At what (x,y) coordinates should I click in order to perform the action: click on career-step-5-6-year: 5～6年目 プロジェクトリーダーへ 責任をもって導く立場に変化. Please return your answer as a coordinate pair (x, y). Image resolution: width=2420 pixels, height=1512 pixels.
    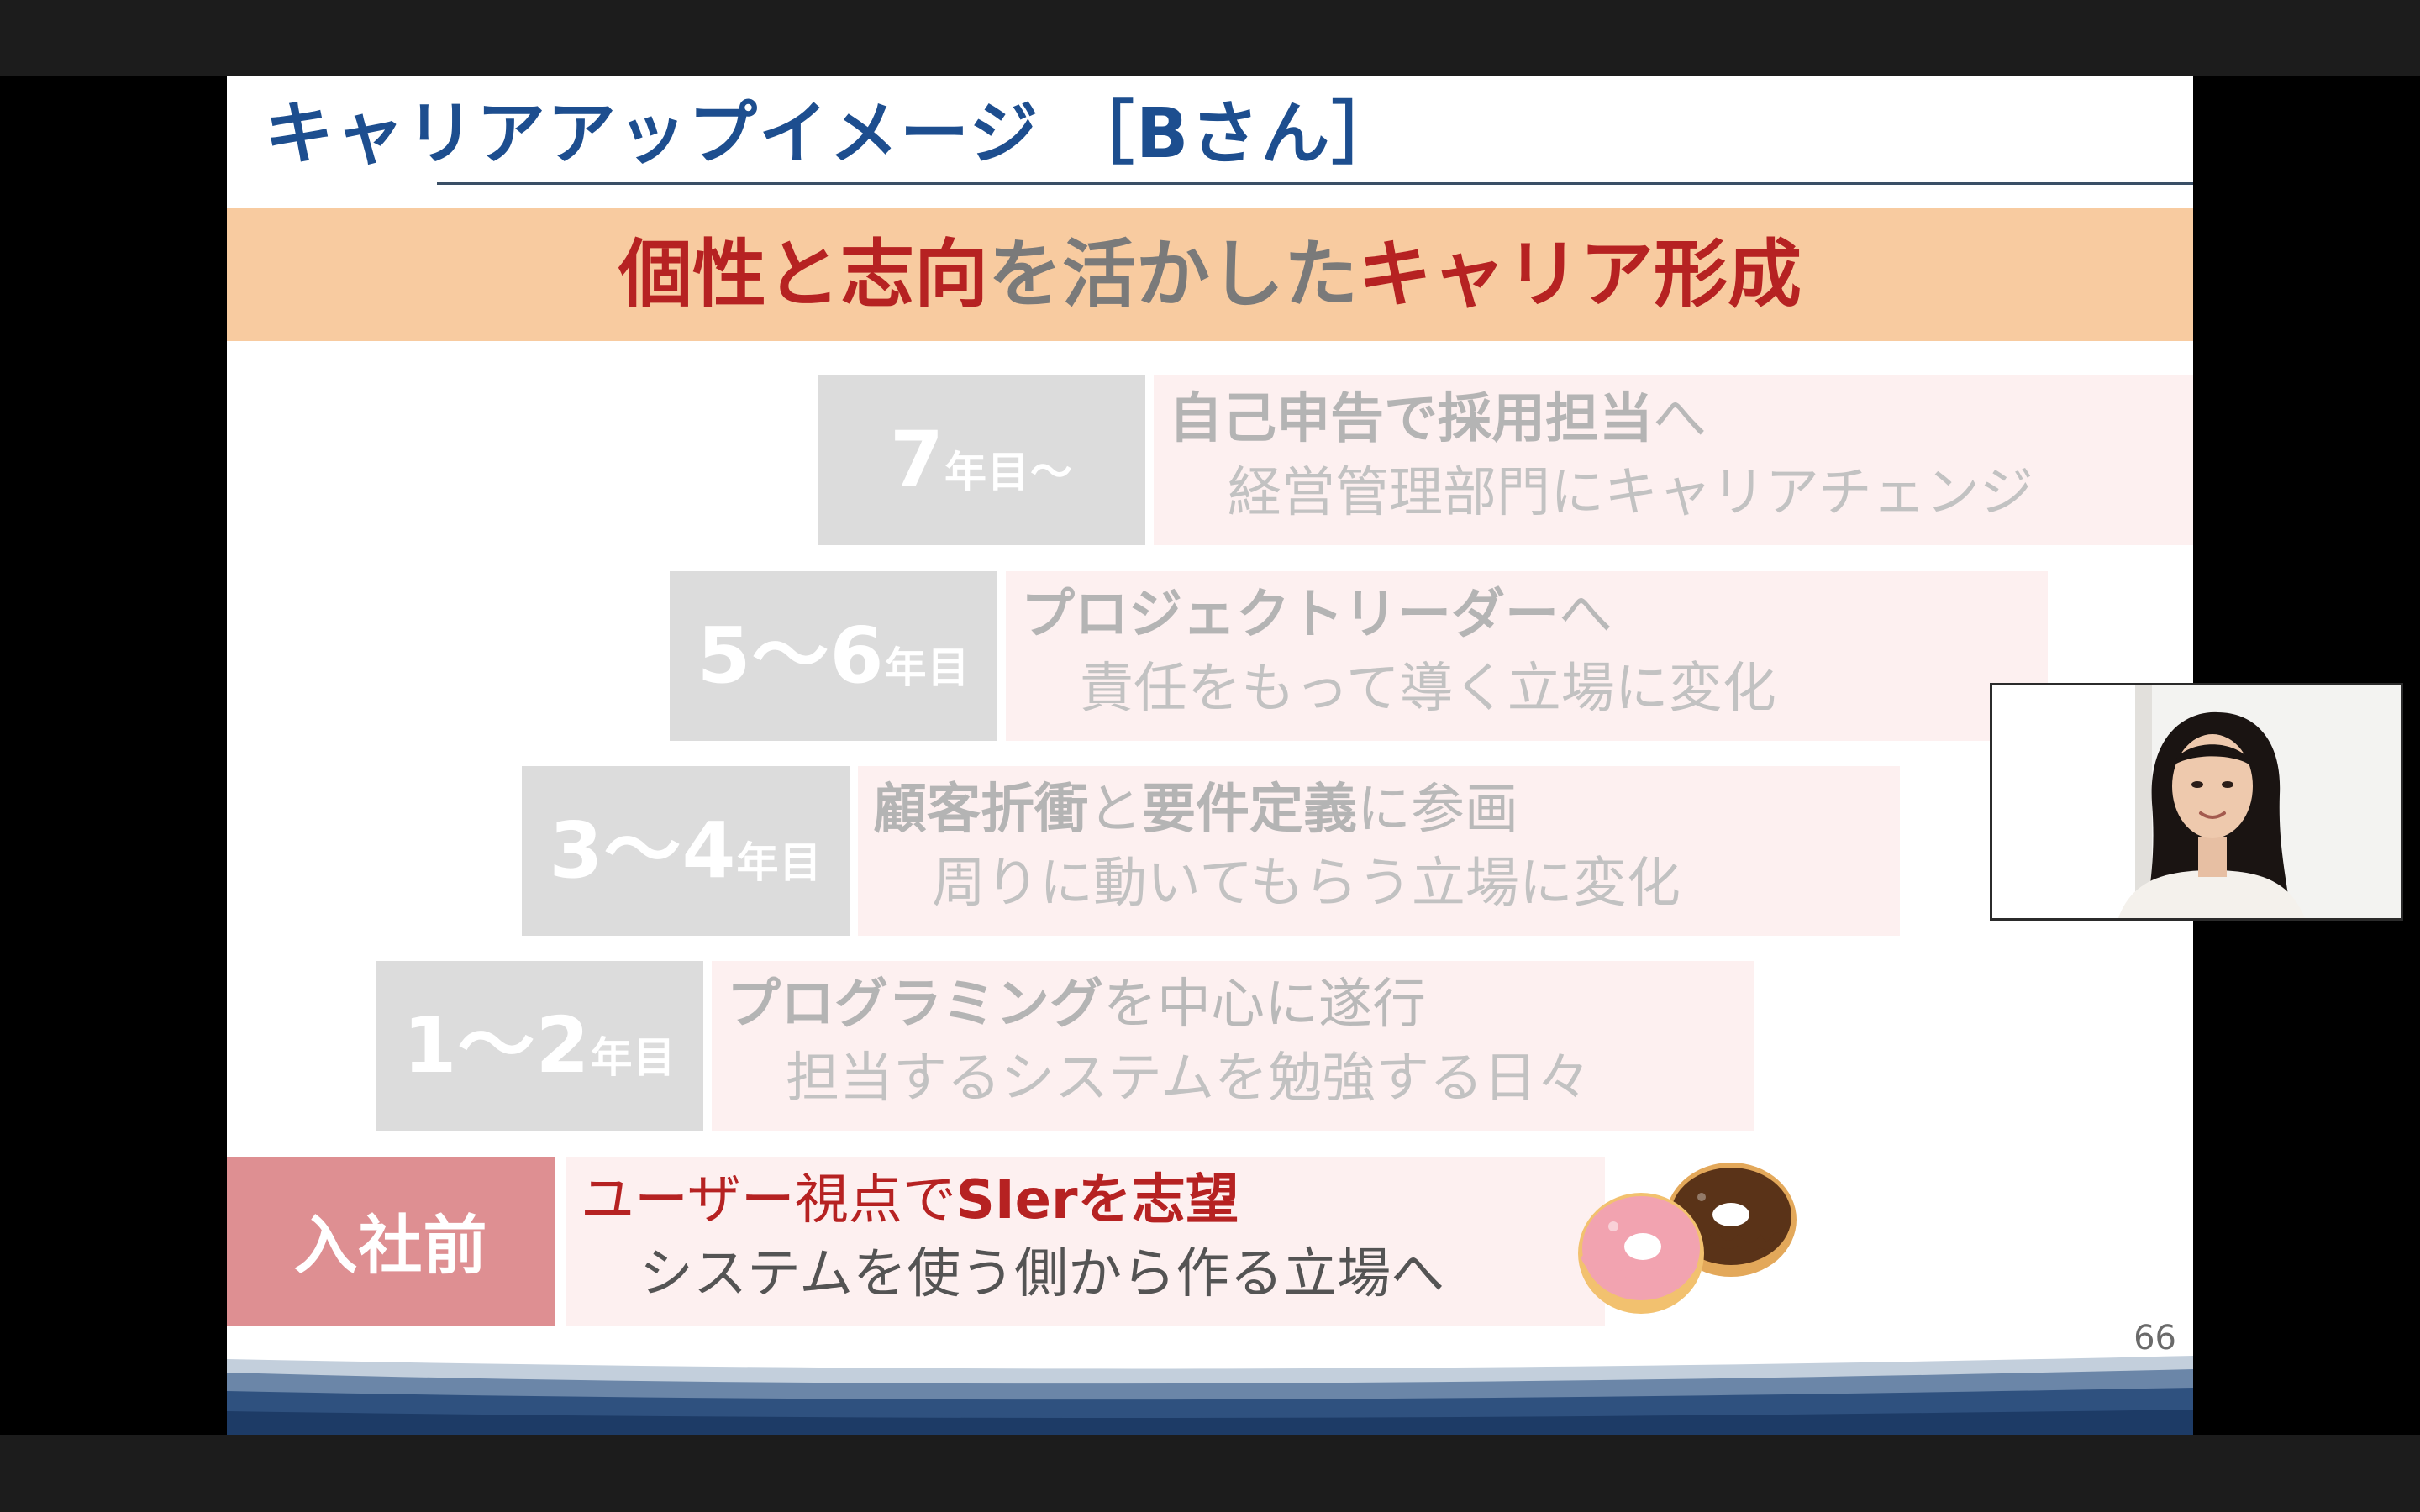
    Looking at the image, I should click on (1359, 656).